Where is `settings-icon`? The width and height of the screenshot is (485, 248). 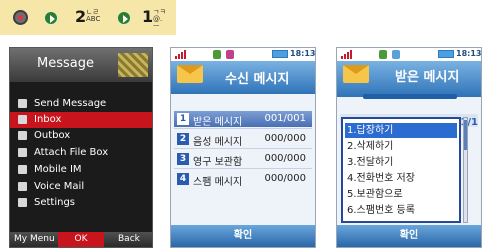 settings-icon is located at coordinates (22, 202).